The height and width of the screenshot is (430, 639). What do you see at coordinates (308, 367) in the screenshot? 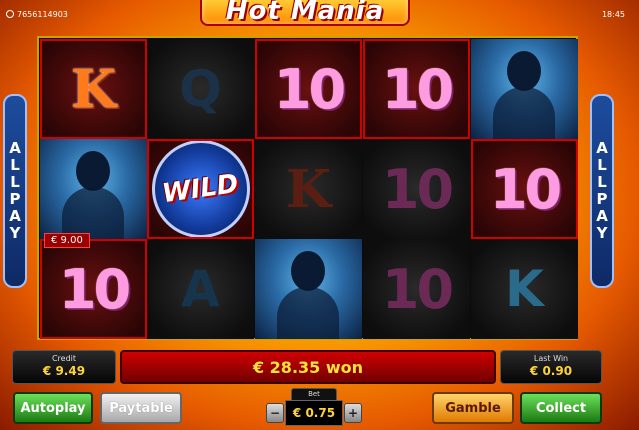
I see `win-display: € 28.35 won` at bounding box center [308, 367].